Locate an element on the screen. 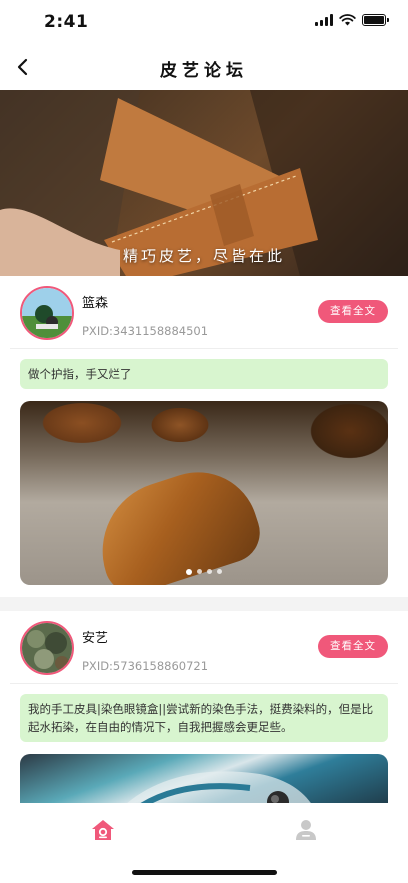 The width and height of the screenshot is (408, 883). status-time: 2:41 is located at coordinates (66, 22).